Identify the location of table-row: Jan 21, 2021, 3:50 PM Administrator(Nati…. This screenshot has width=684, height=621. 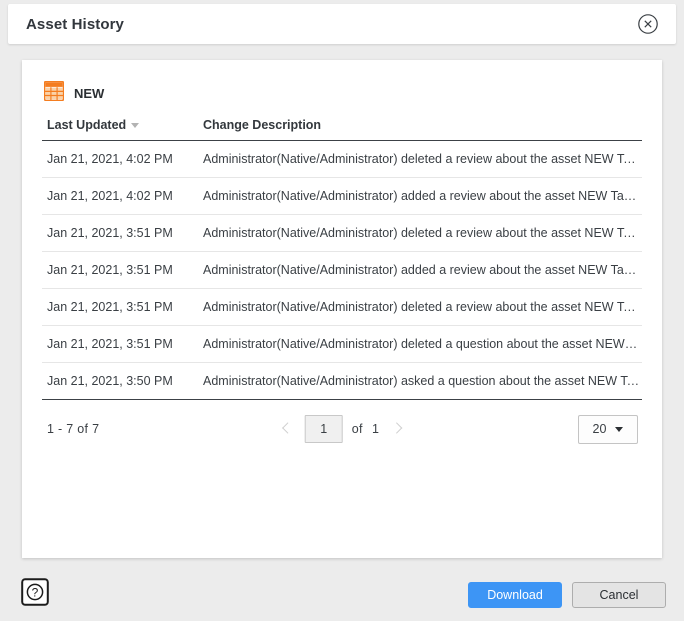
(342, 381).